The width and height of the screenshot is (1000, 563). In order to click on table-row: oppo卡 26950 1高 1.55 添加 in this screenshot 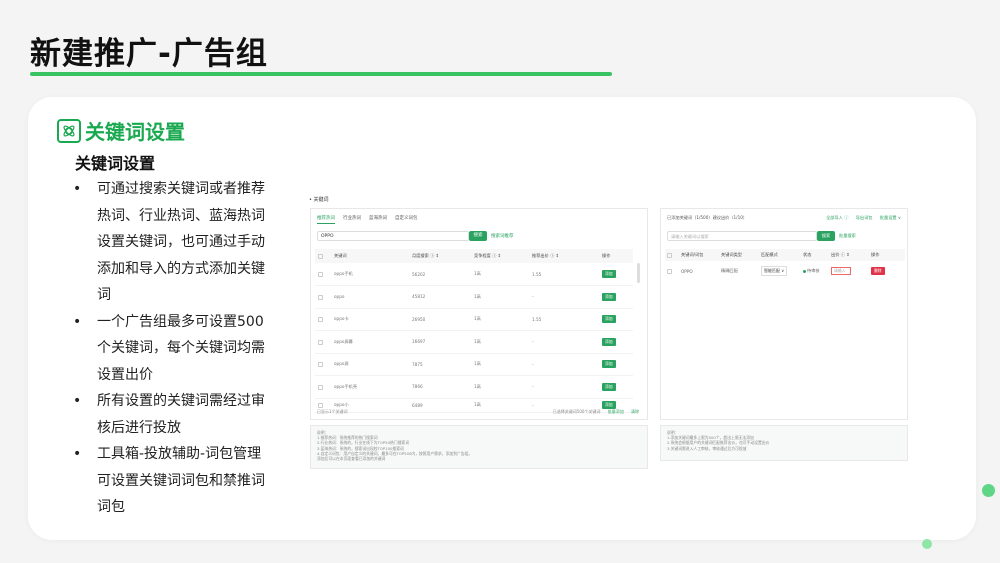, I will do `click(474, 319)`.